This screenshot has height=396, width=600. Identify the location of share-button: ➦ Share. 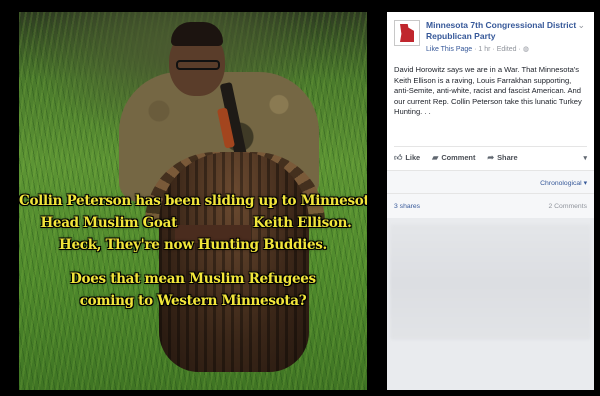
(502, 157).